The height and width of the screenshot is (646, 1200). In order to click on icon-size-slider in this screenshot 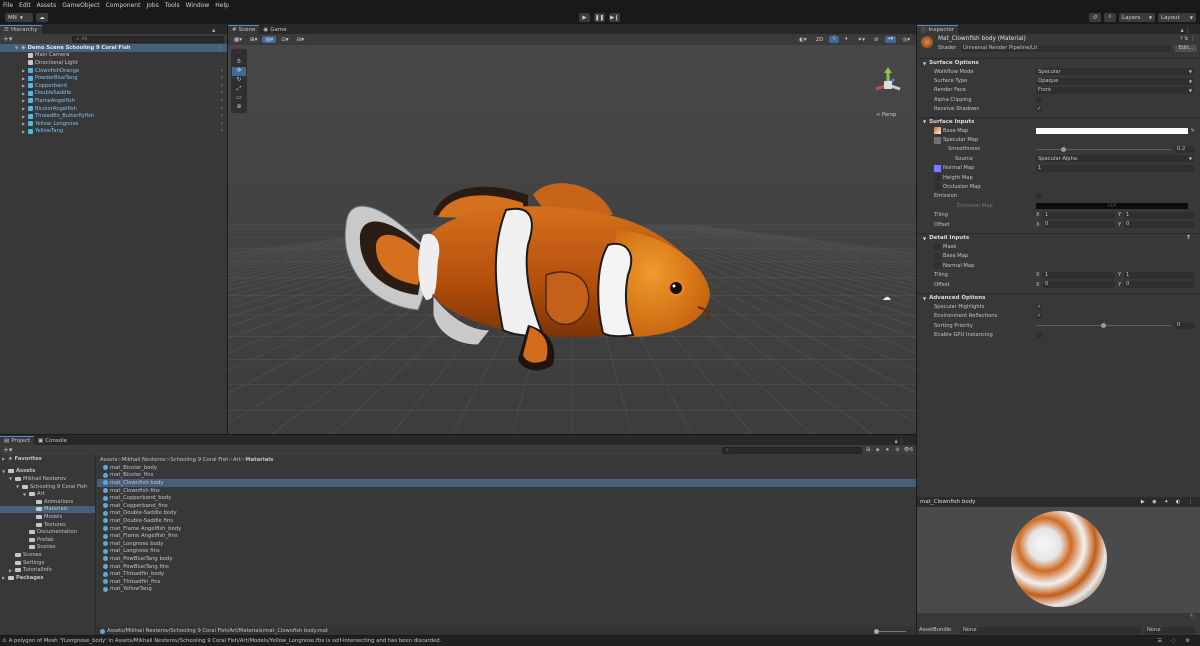, I will do `click(890, 631)`.